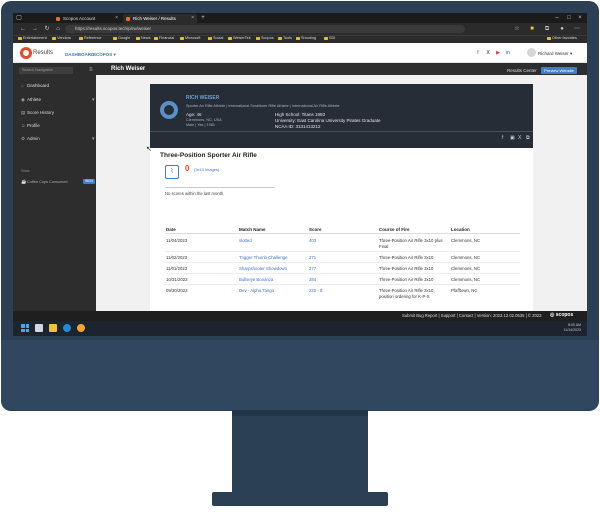 This screenshot has width=600, height=514. What do you see at coordinates (31, 100) in the screenshot?
I see `sidebar-item-athlete: ◉ Athlete` at bounding box center [31, 100].